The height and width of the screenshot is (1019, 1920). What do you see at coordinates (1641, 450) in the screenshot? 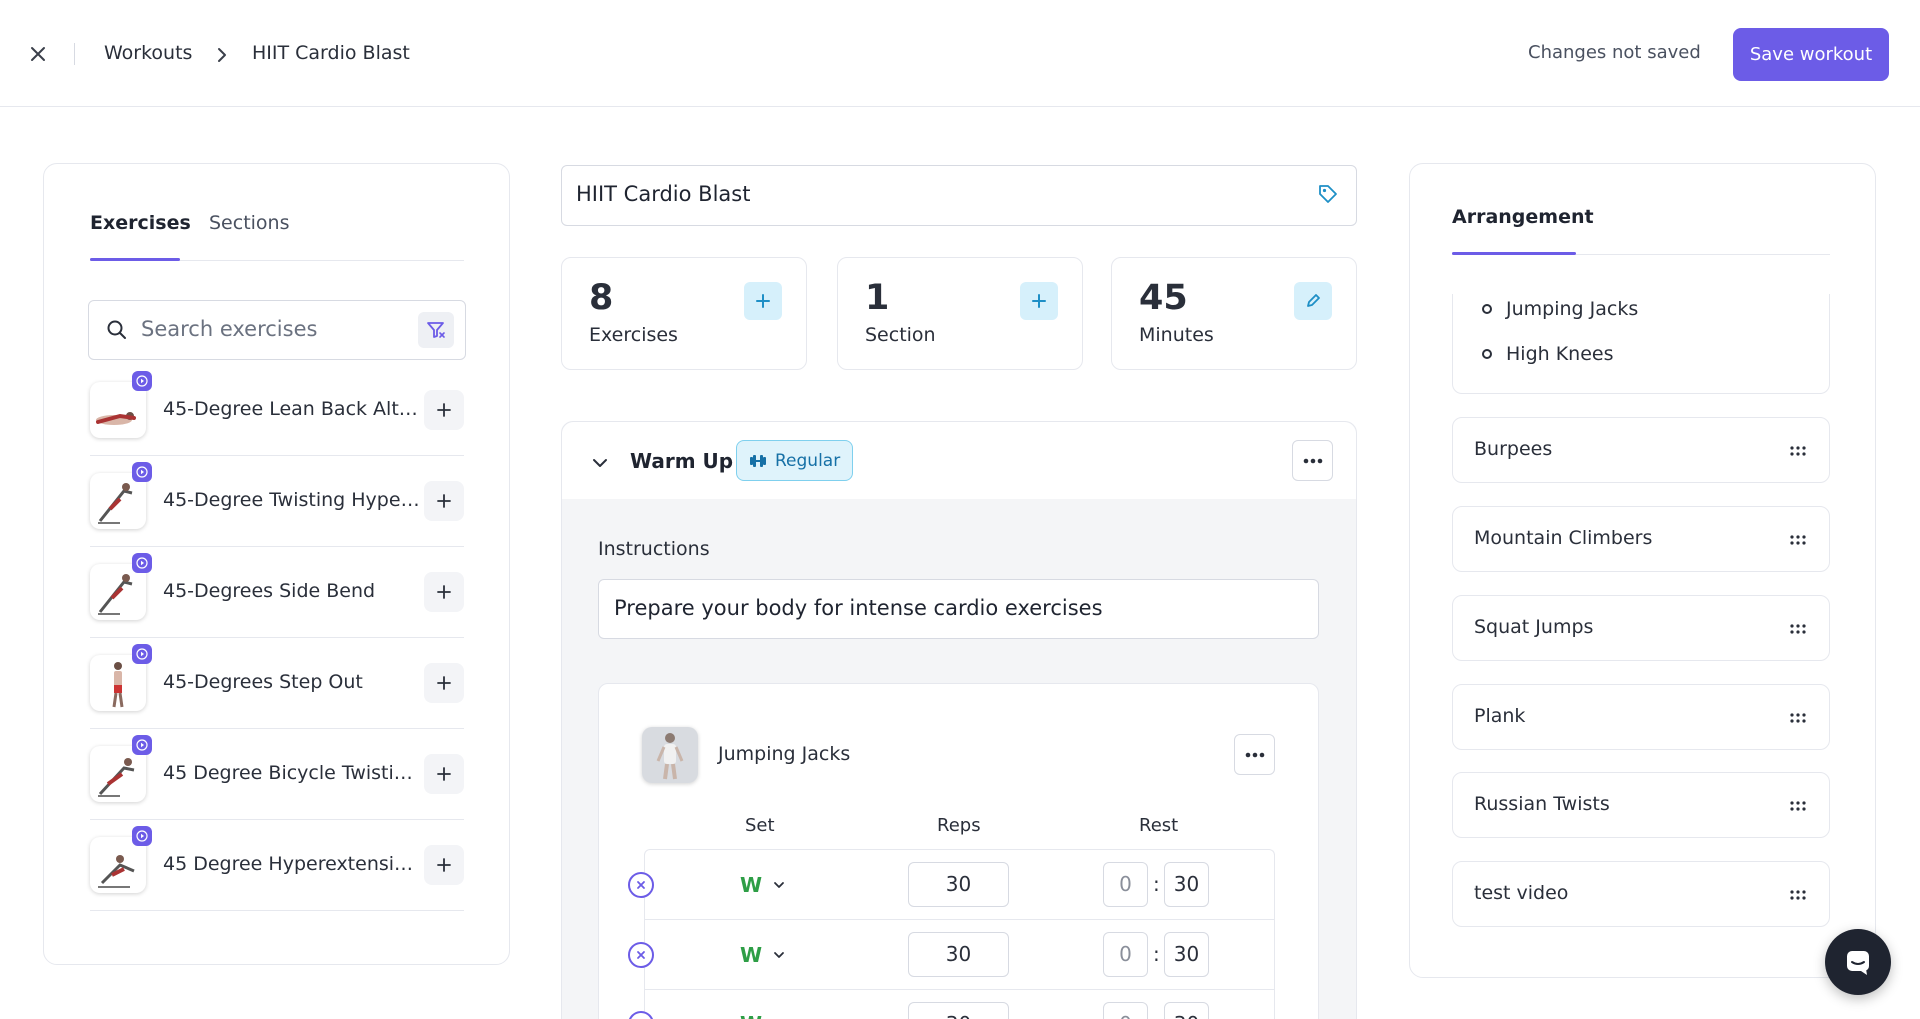
I see `arrangement-item: Burpees` at bounding box center [1641, 450].